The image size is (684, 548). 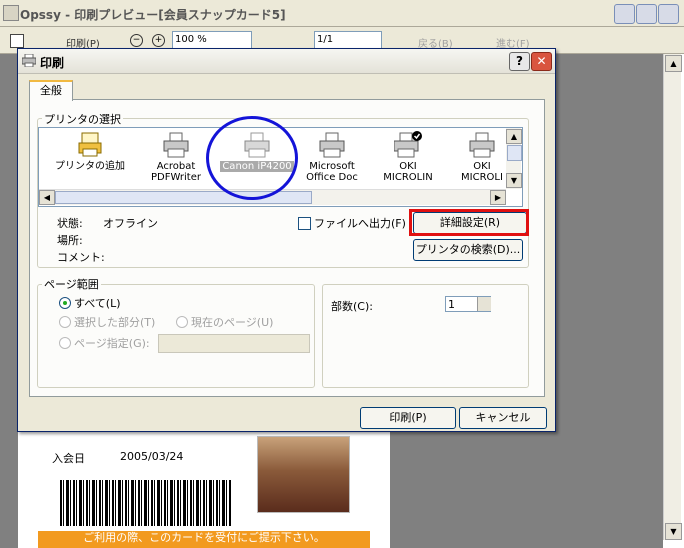 I want to click on highlight-box, so click(x=469, y=222).